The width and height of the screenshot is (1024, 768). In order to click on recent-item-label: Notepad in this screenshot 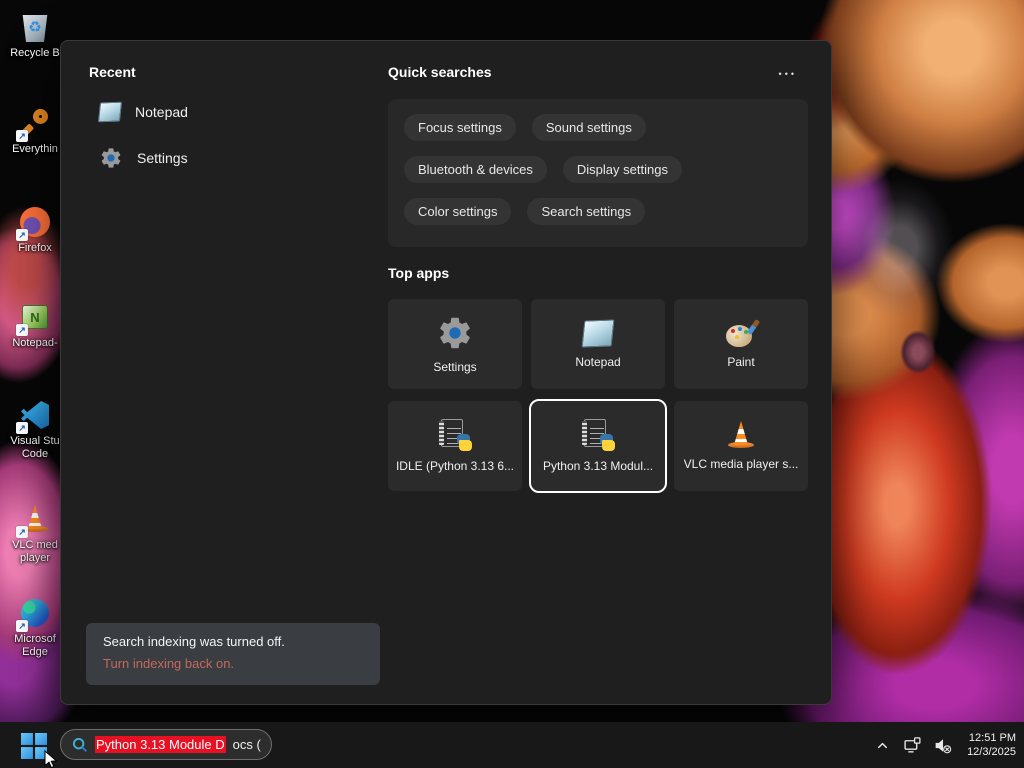, I will do `click(161, 112)`.